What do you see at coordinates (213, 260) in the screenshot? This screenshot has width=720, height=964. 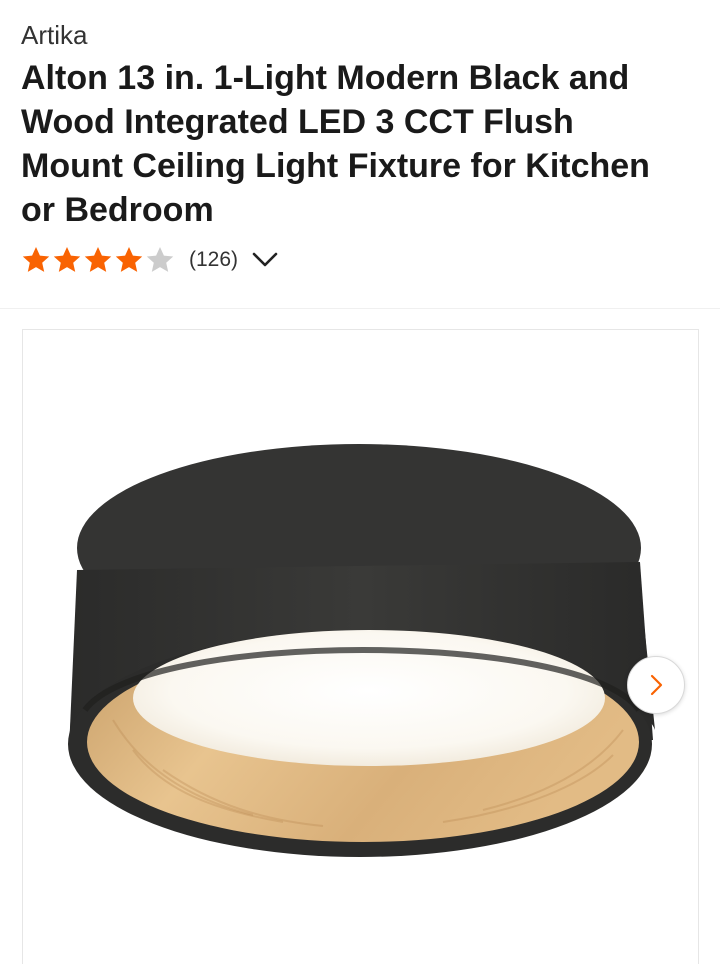 I see `review-count: (126)` at bounding box center [213, 260].